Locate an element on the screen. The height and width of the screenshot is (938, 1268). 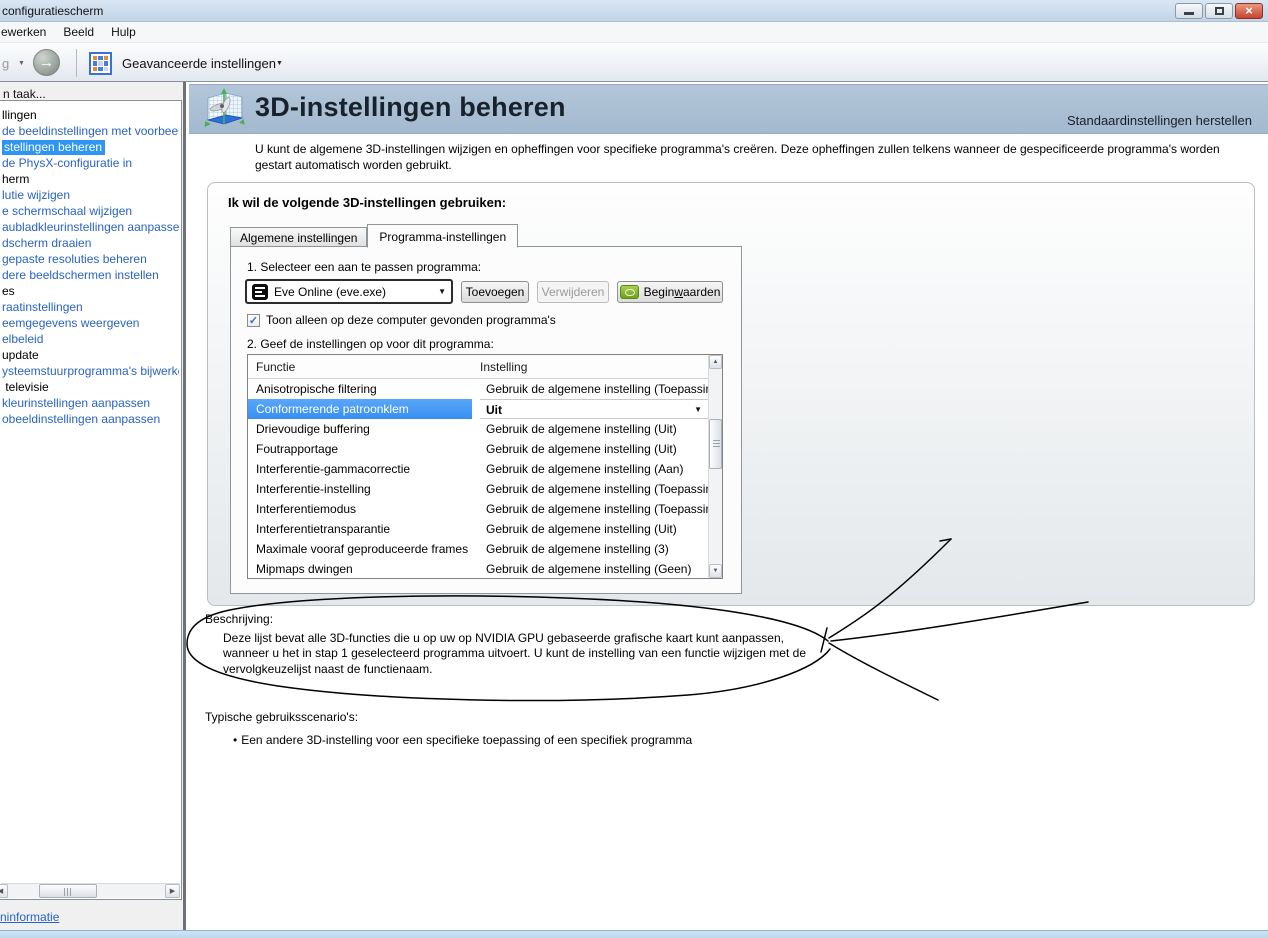
advanced-settings-dropdown: Geavanceerde instellingen is located at coordinates (199, 63).